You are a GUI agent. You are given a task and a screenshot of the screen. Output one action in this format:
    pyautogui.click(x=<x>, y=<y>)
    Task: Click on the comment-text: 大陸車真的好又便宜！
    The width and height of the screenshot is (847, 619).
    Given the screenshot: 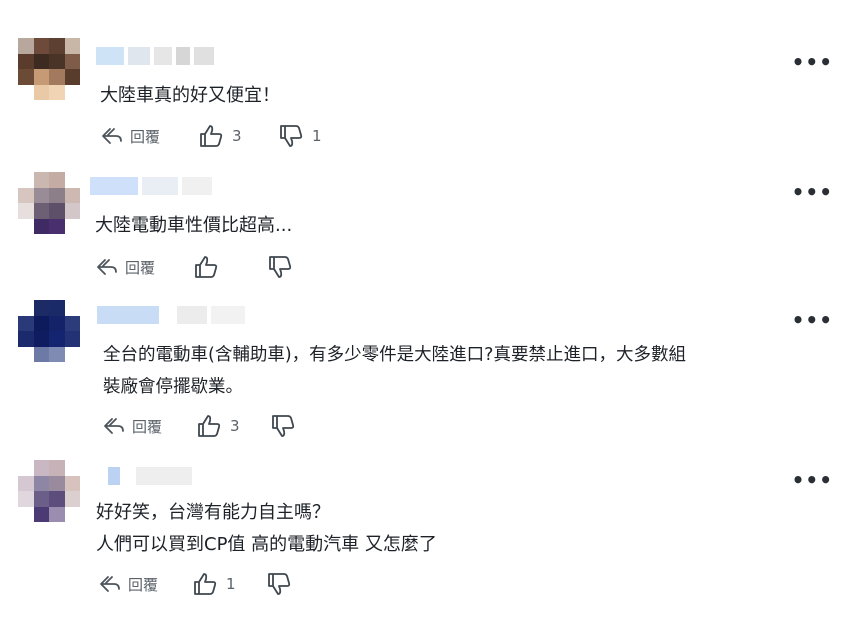 What is the action you would take?
    pyautogui.click(x=190, y=95)
    